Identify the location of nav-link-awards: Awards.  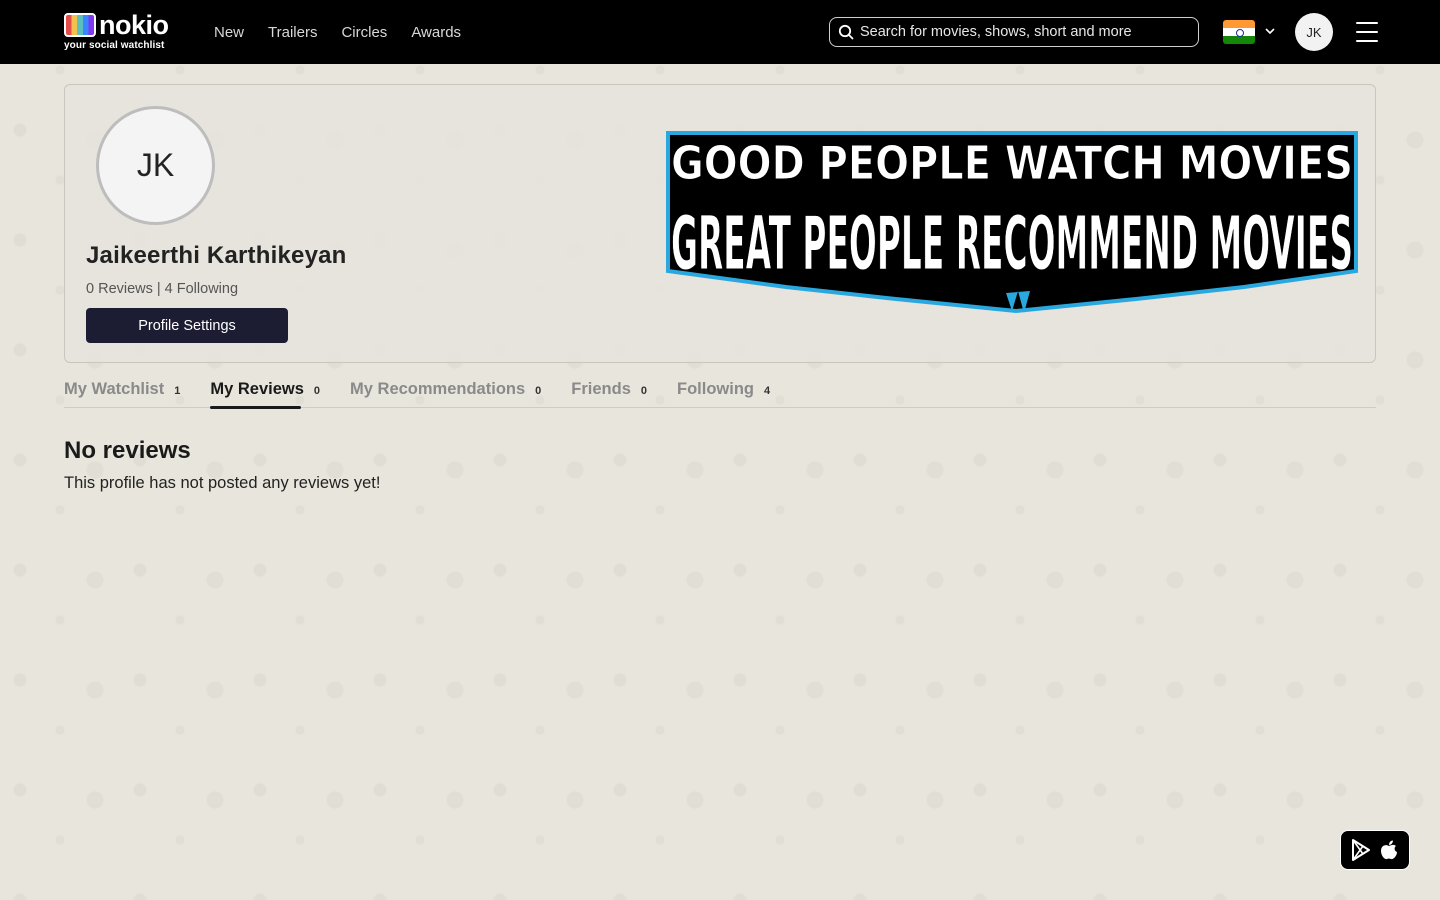
(436, 32).